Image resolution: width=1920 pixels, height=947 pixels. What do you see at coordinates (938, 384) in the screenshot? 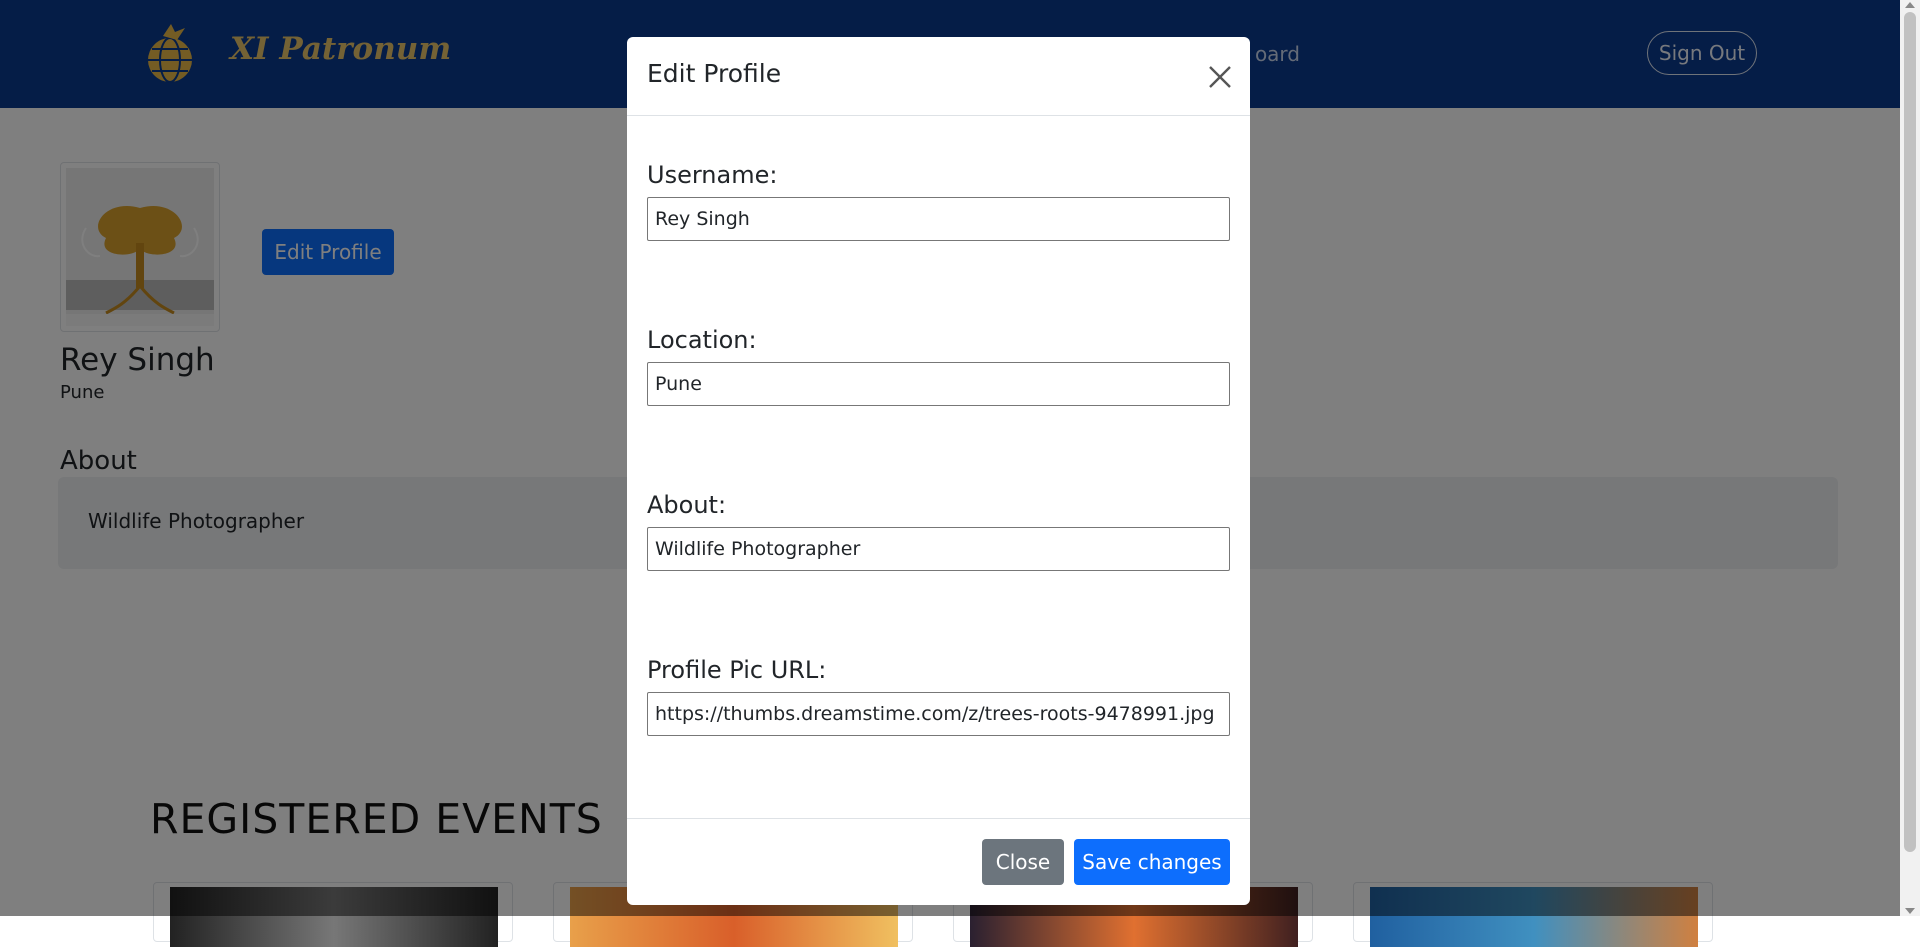
I see `location-input` at bounding box center [938, 384].